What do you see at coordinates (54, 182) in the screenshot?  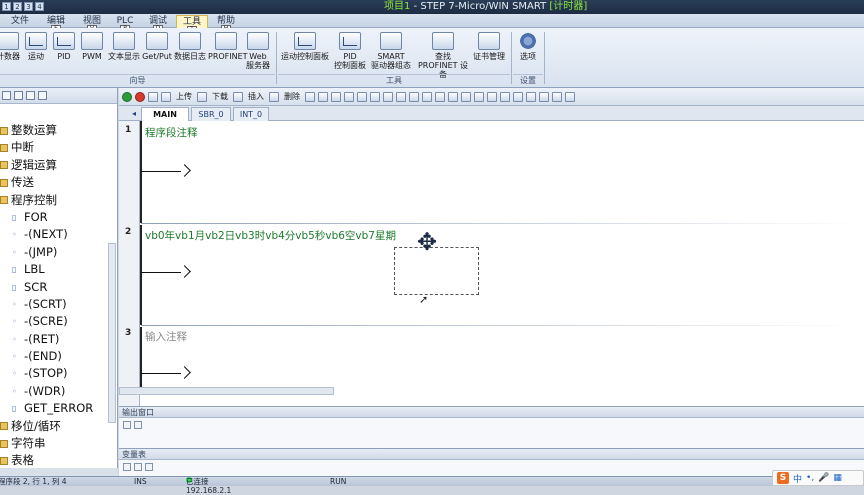 I see `tree-item: 传送` at bounding box center [54, 182].